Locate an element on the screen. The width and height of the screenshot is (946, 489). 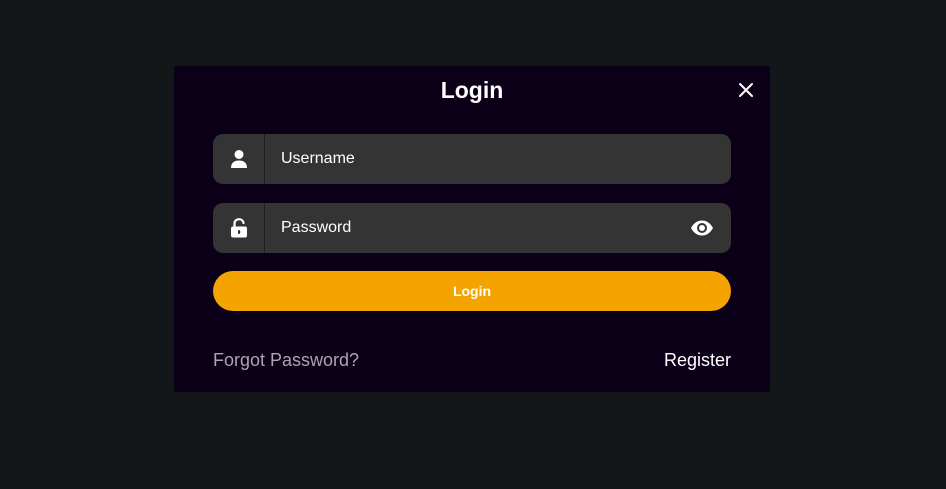
password-icon-box is located at coordinates (239, 228).